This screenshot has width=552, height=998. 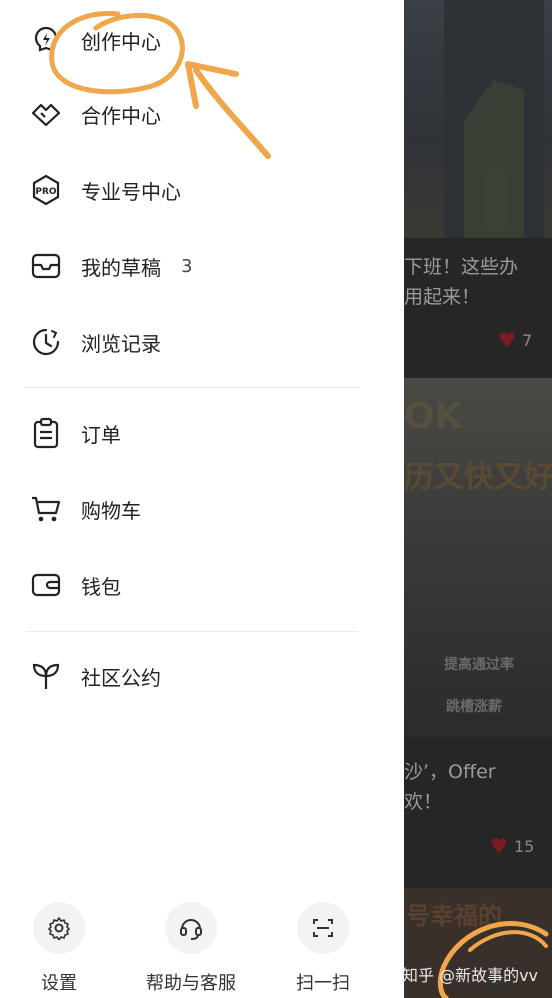 I want to click on menu-item-creator-center: 创作中心, so click(x=94, y=40).